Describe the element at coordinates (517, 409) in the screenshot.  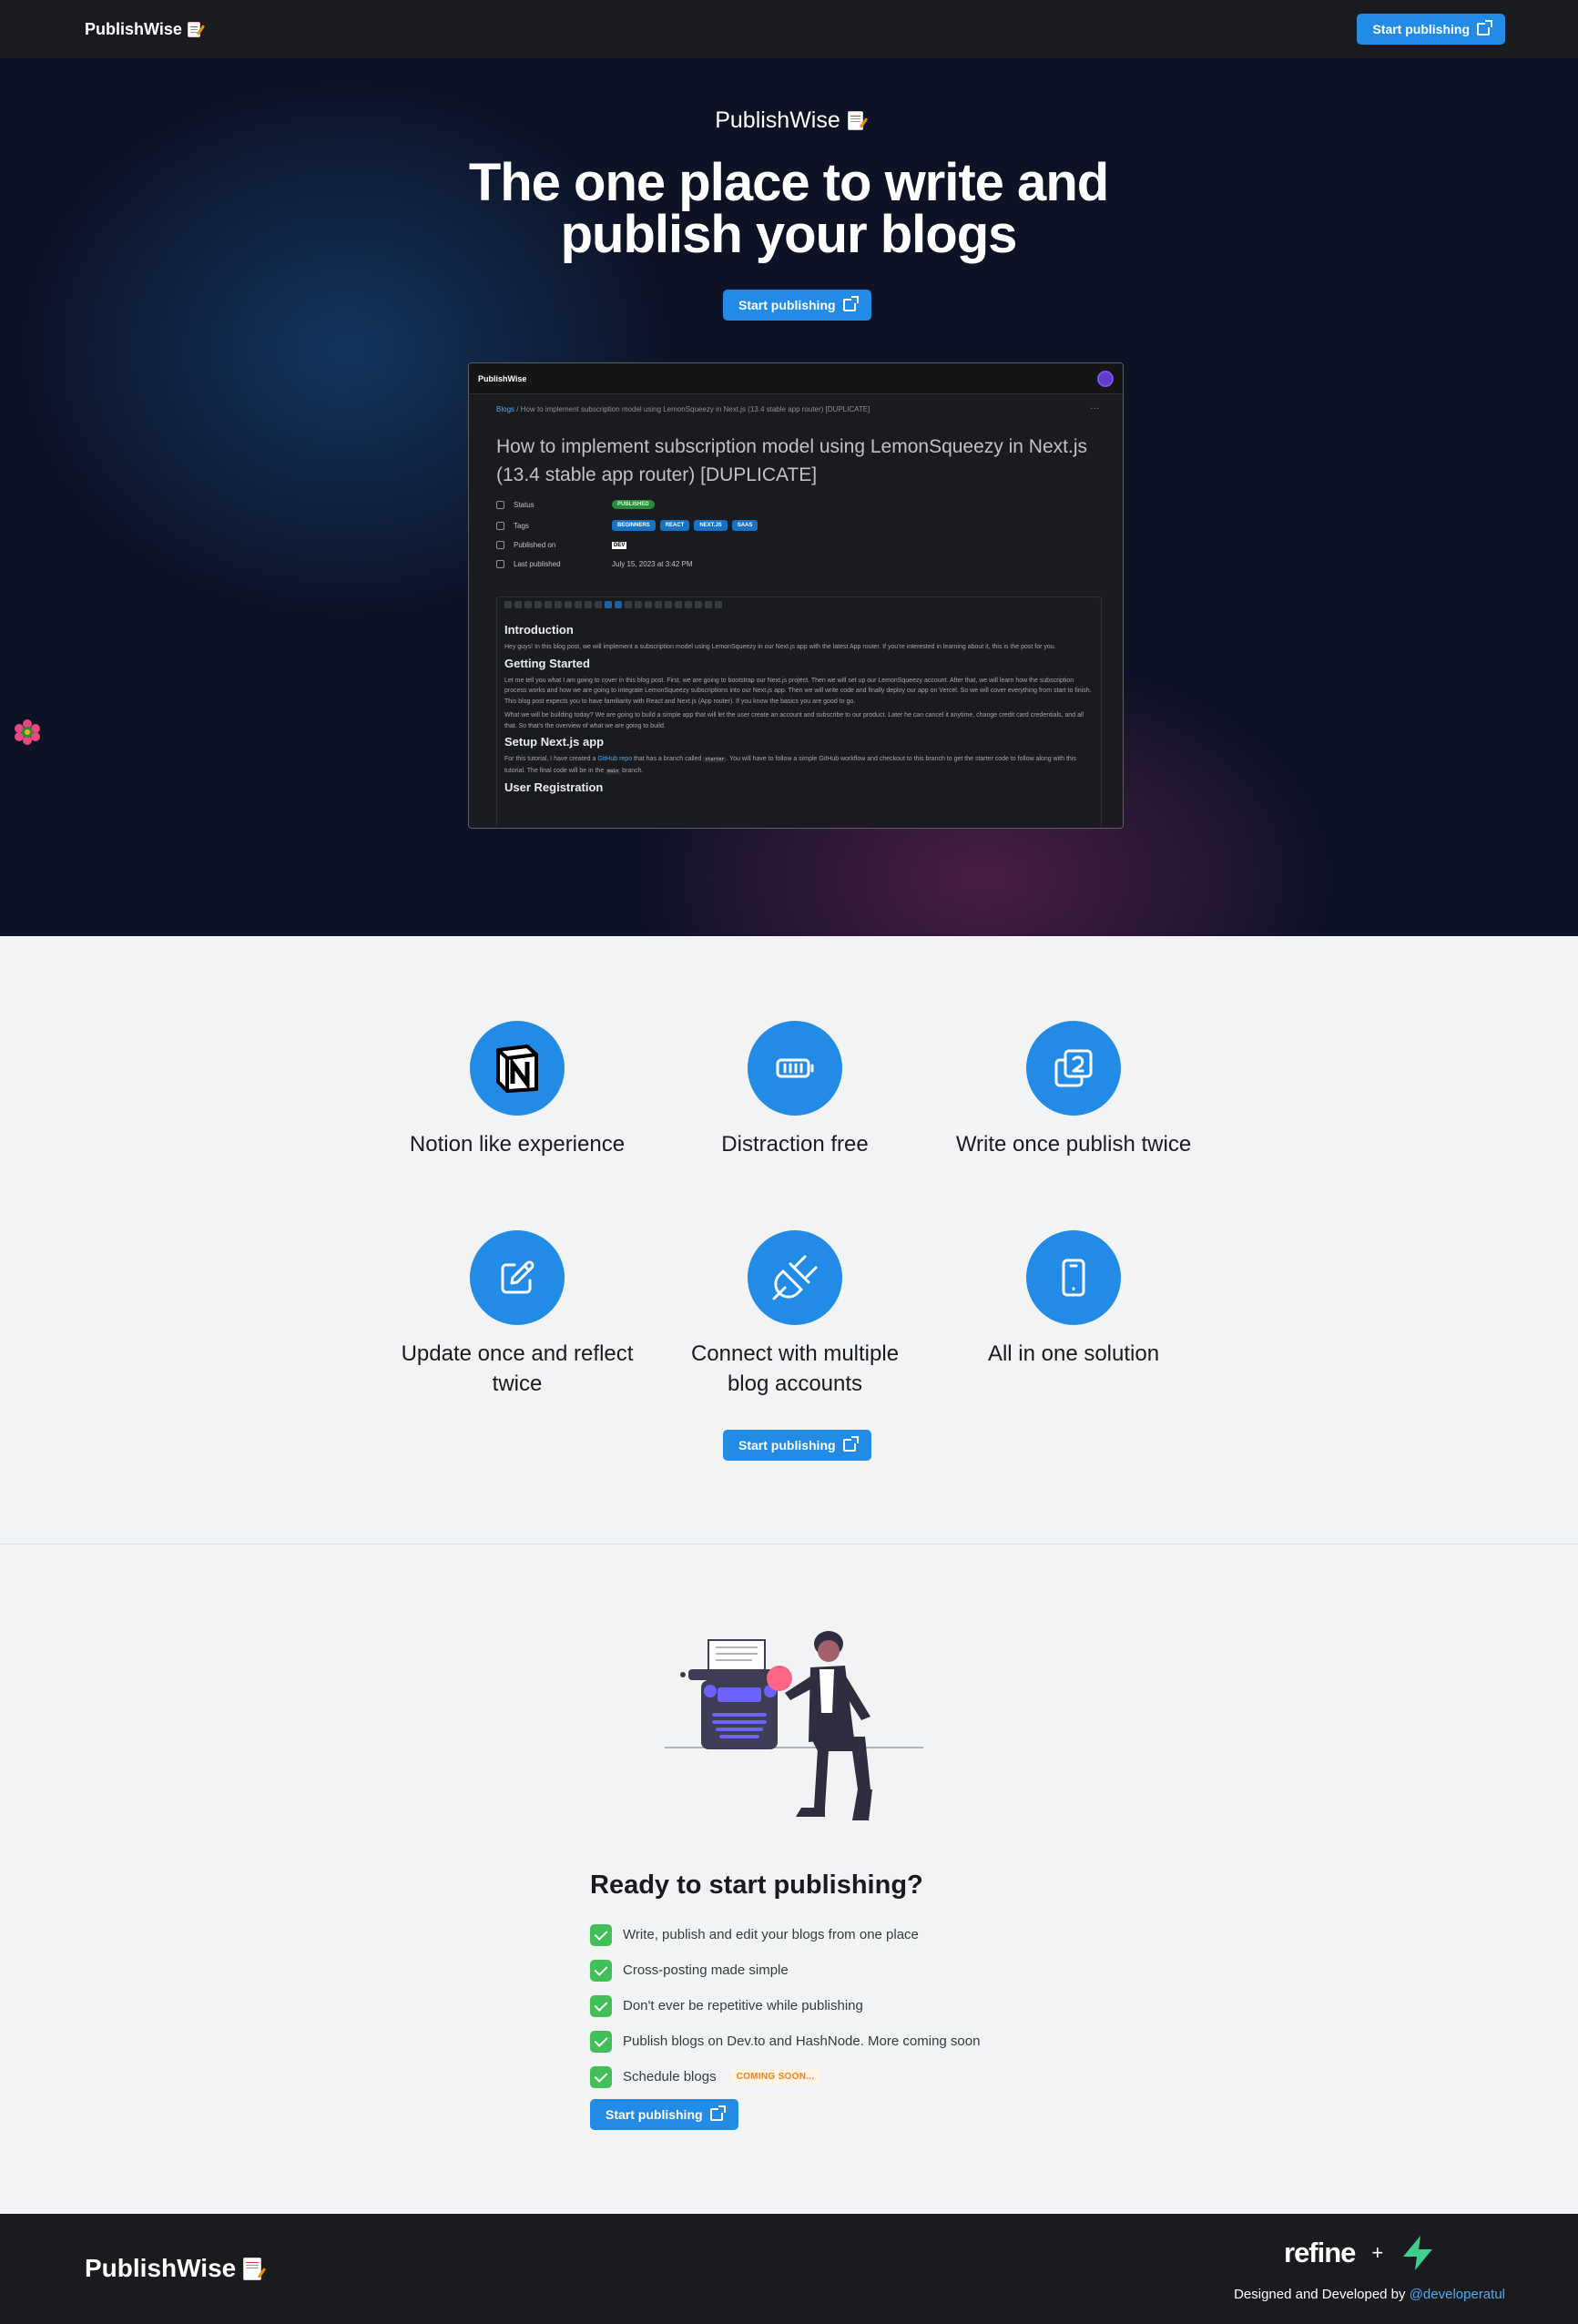
I see `breadcrumb-sep: /` at that location.